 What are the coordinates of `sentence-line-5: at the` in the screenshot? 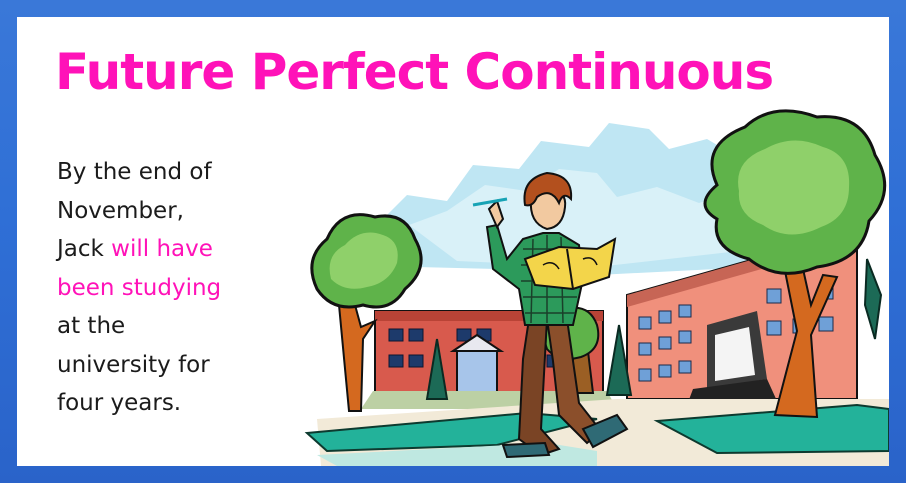 It's located at (91, 326).